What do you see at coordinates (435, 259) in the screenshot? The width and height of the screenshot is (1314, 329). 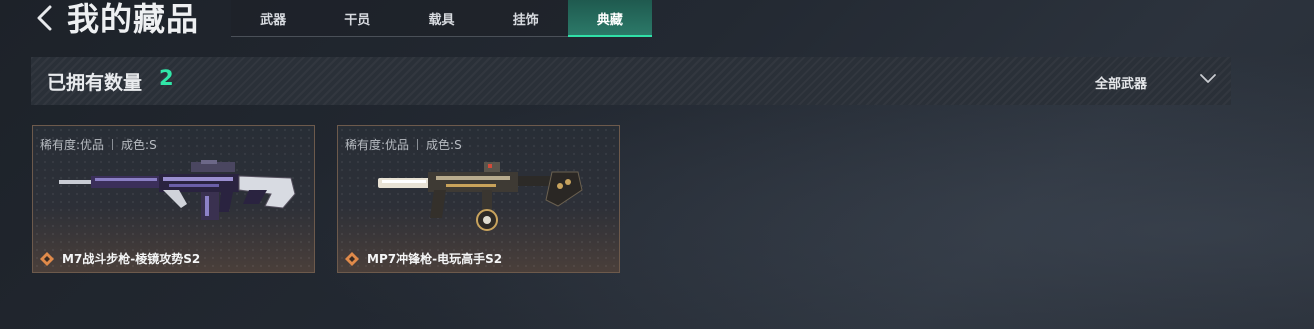 I see `item-name: MP7冲锋枪-电玩高手S2` at bounding box center [435, 259].